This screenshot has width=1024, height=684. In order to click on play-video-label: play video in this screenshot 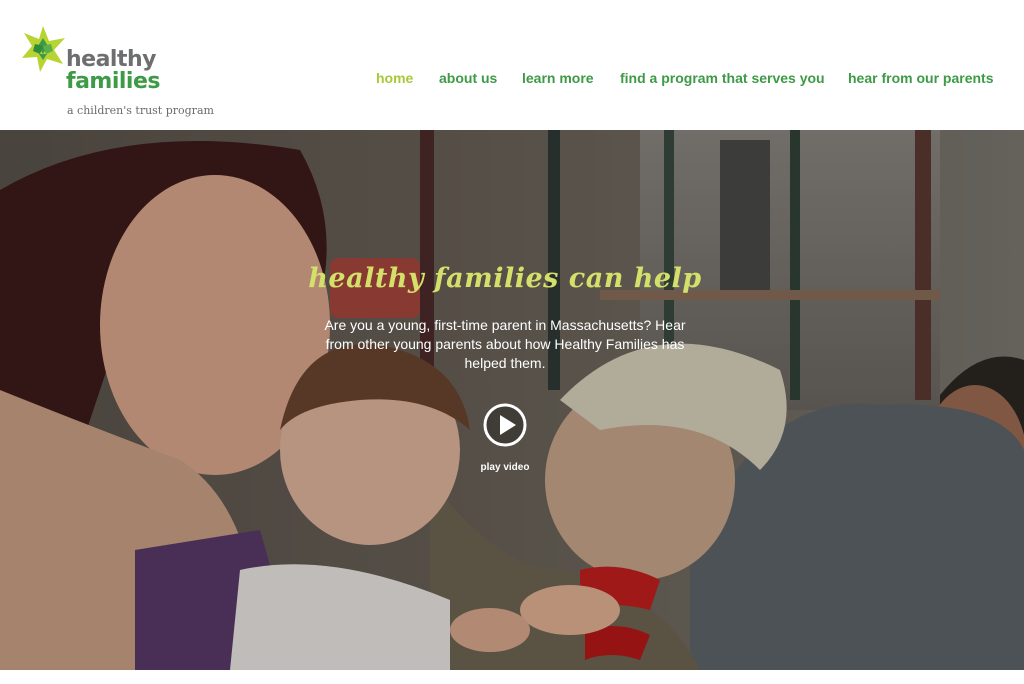, I will do `click(505, 467)`.